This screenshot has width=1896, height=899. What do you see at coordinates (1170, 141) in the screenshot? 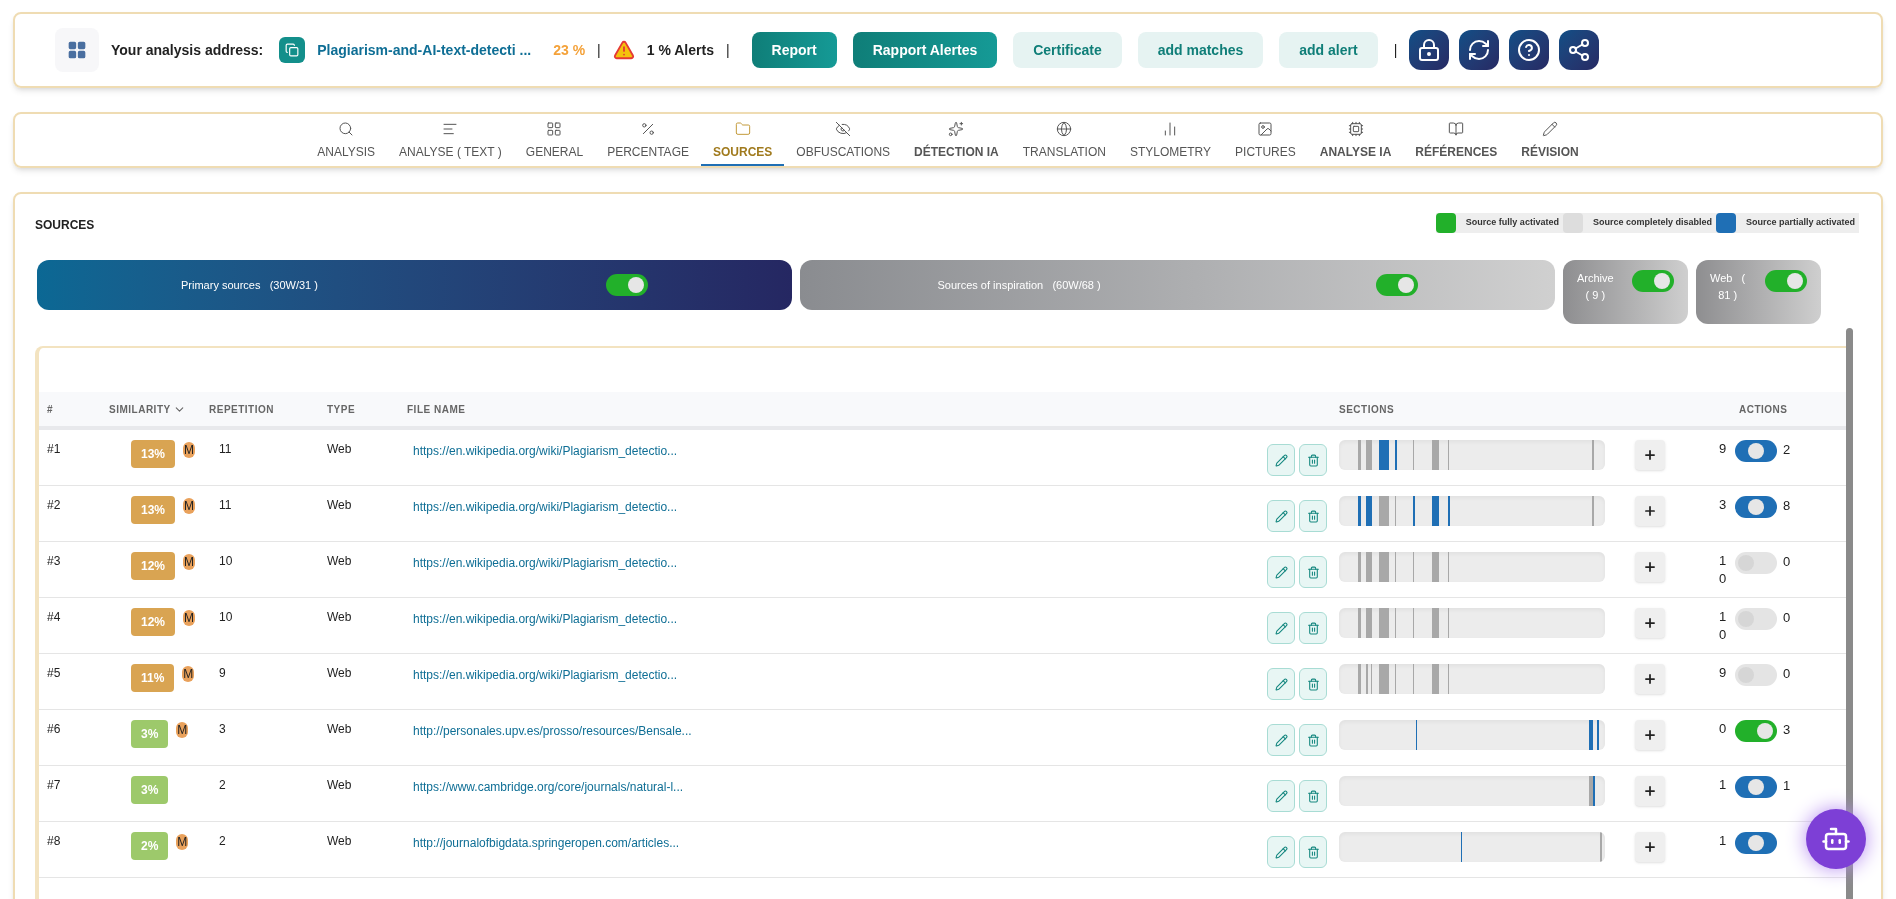
I see `nav-tab: STYLOMETRY` at bounding box center [1170, 141].